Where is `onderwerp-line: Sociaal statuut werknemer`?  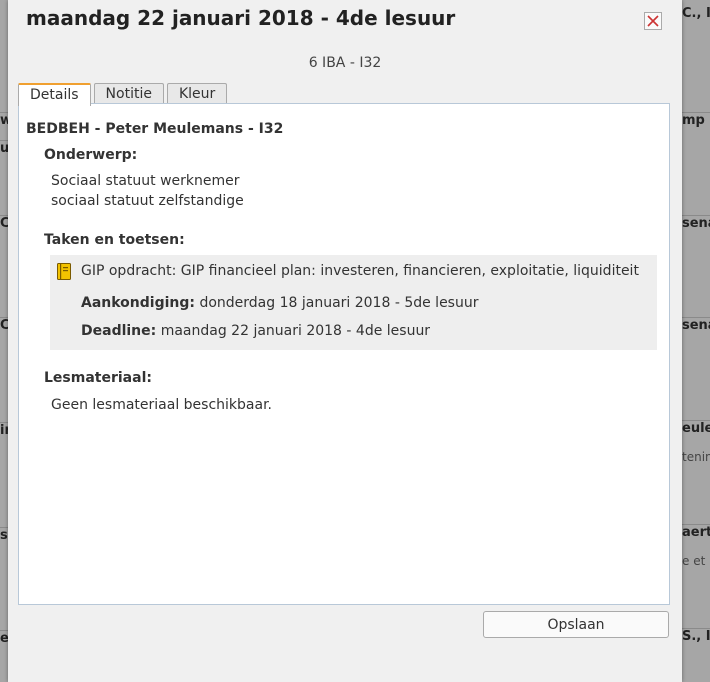
onderwerp-line: Sociaal statuut werknemer is located at coordinates (145, 181).